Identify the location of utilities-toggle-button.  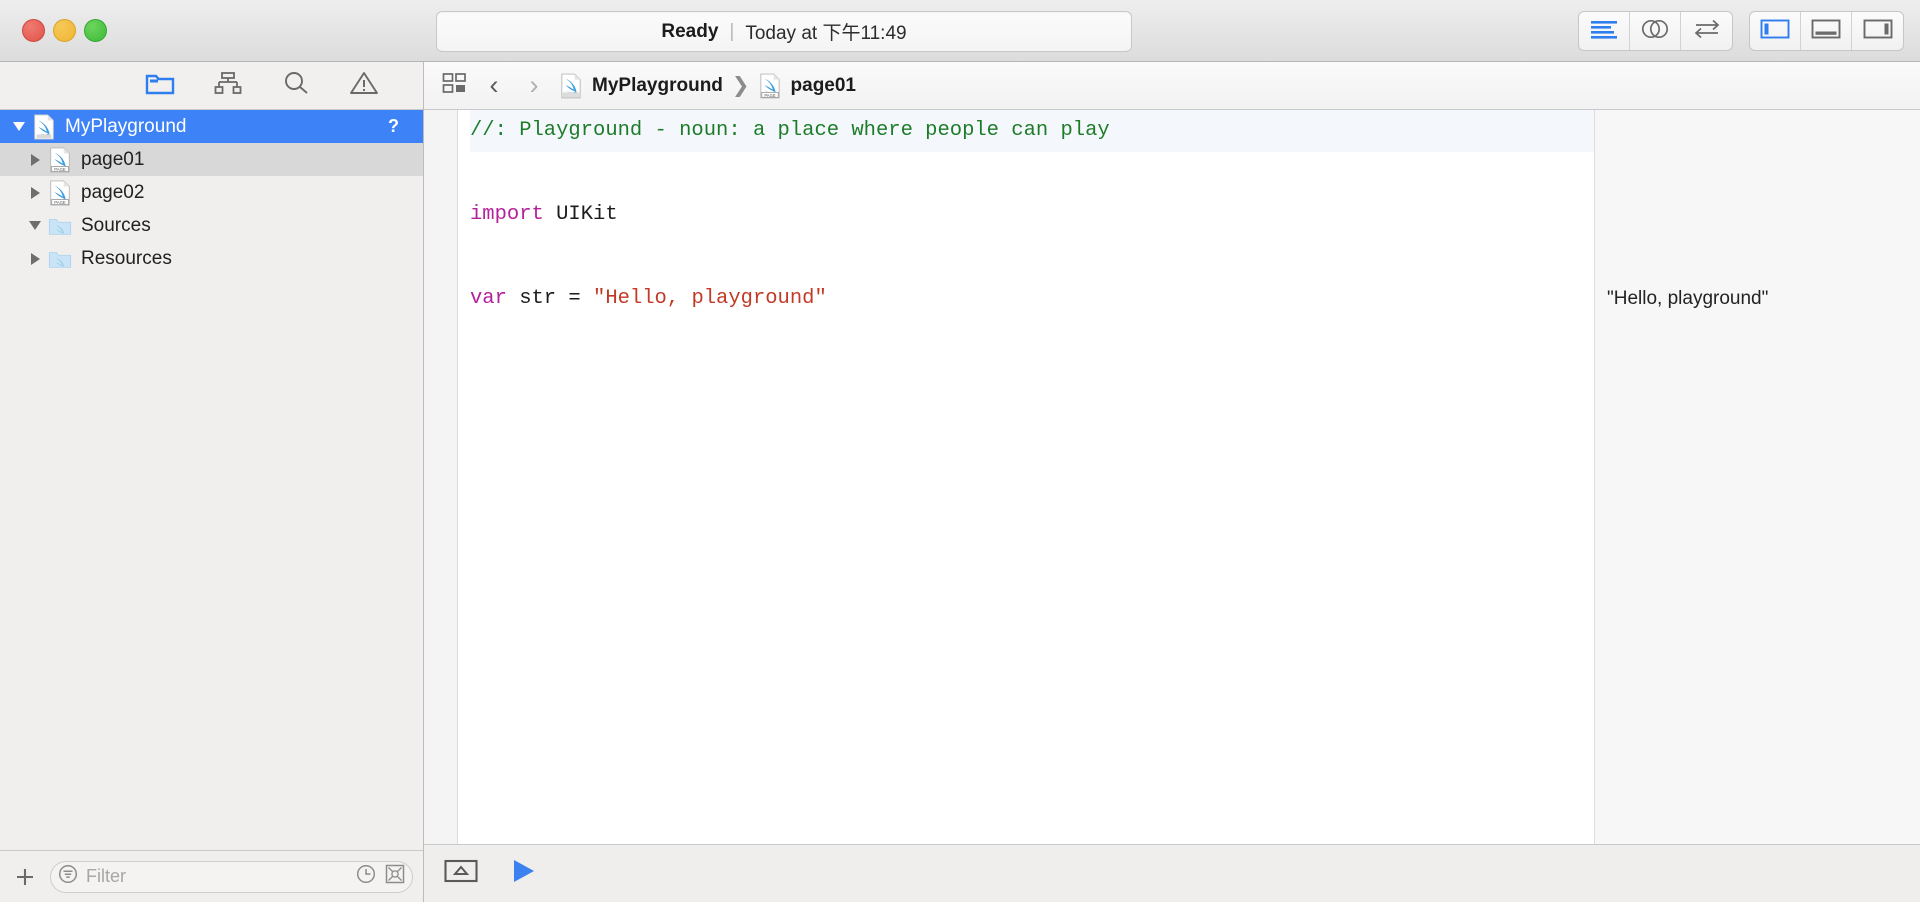
(1877, 31).